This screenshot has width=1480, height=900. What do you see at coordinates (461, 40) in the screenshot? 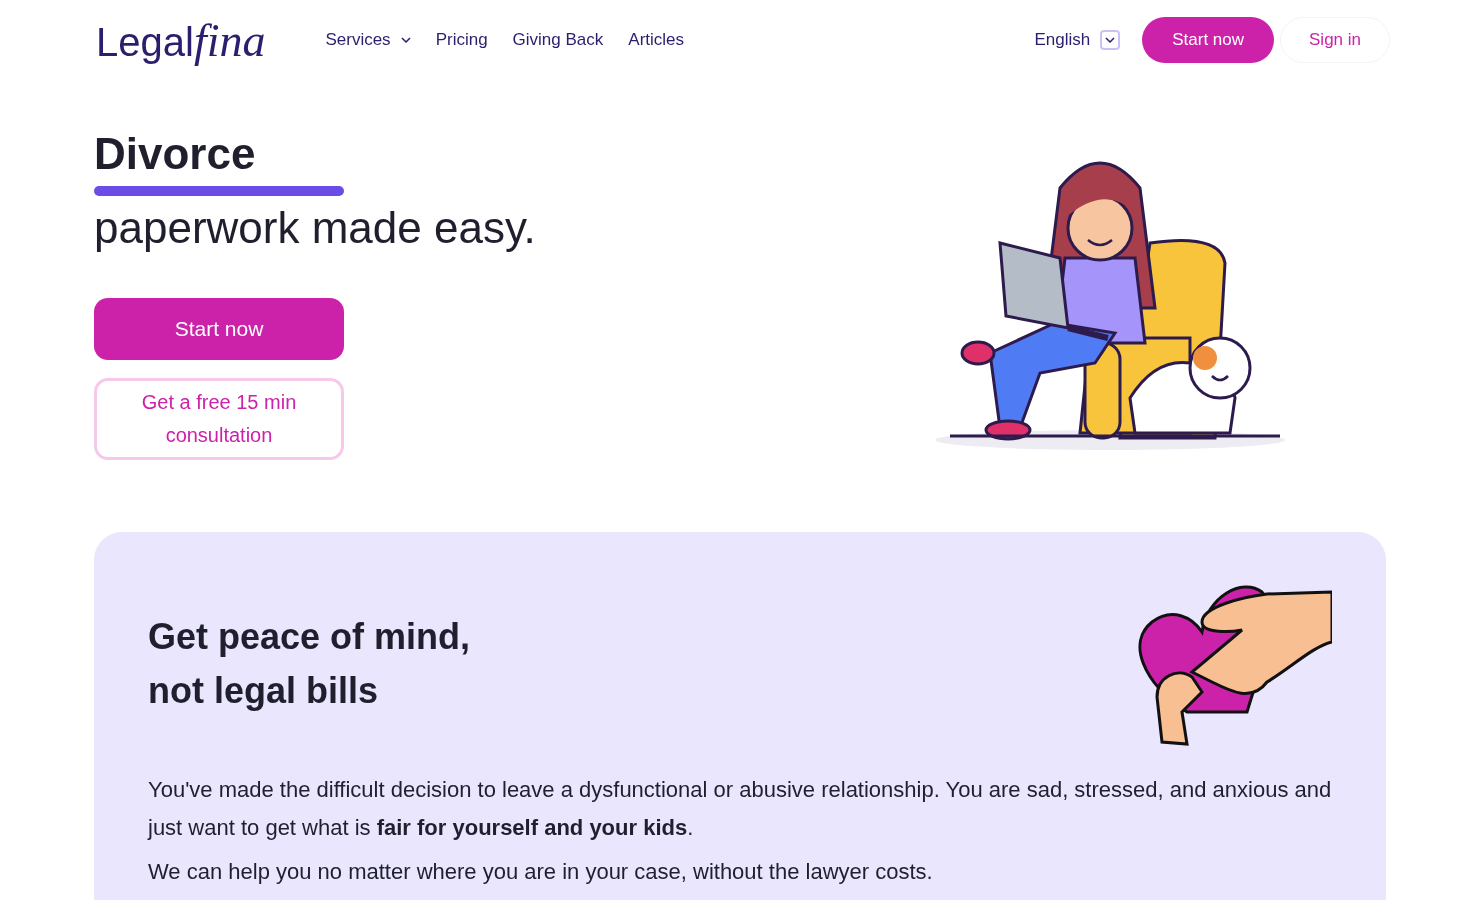
I see `nav-link: Pricing` at bounding box center [461, 40].